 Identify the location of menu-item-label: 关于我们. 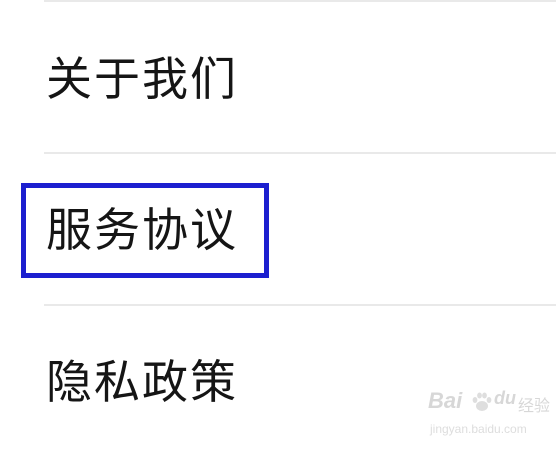
(142, 79).